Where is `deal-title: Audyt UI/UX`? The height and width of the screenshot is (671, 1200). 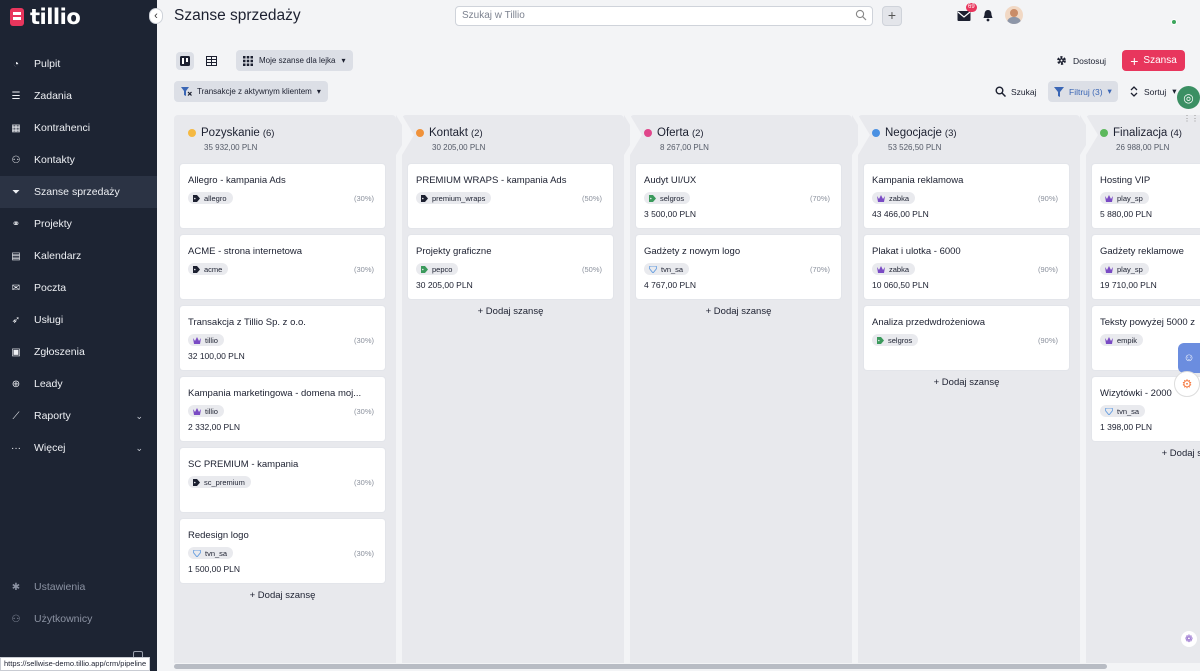
deal-title: Audyt UI/UX is located at coordinates (739, 180).